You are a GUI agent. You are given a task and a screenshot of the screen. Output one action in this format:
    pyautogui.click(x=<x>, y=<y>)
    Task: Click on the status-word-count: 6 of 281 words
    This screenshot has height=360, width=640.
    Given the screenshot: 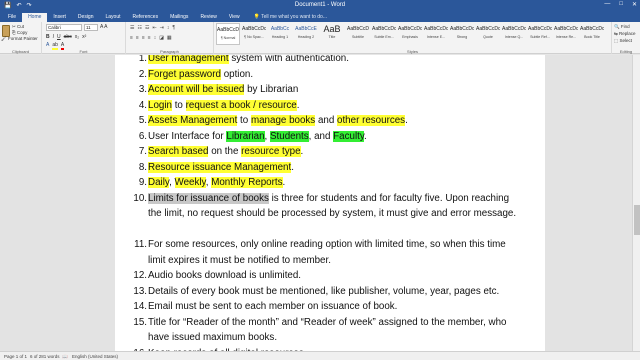 What is the action you would take?
    pyautogui.click(x=45, y=356)
    